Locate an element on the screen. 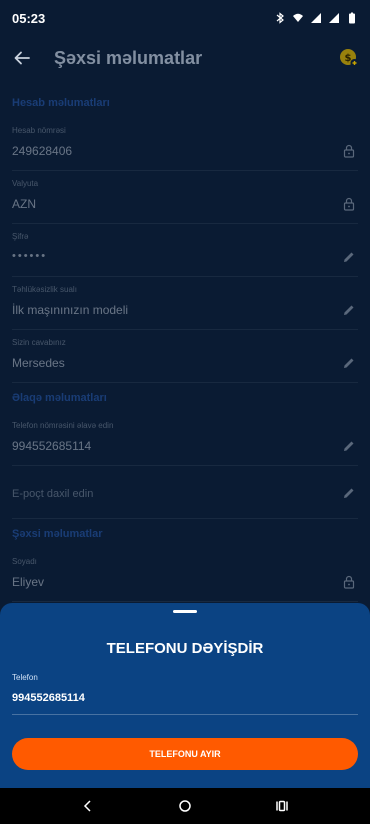 The height and width of the screenshot is (824, 370). bluetooth-icon is located at coordinates (280, 18).